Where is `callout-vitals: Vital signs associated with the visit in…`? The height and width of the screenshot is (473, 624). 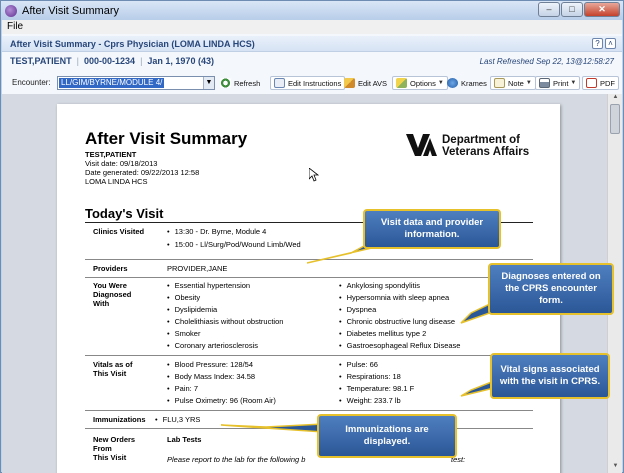
callout-vitals: Vital signs associated with the visit in… is located at coordinates (550, 376).